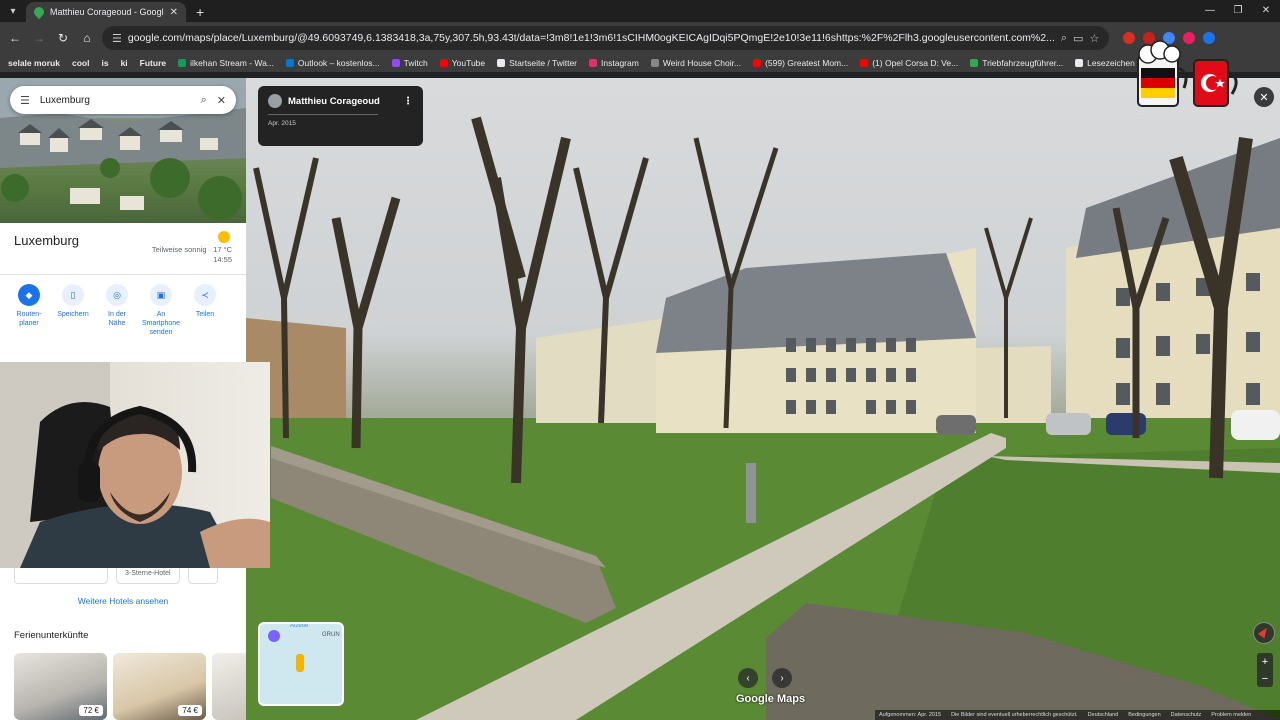 The width and height of the screenshot is (1280, 720). I want to click on bookmark-label: Startseite / Twitter, so click(543, 63).